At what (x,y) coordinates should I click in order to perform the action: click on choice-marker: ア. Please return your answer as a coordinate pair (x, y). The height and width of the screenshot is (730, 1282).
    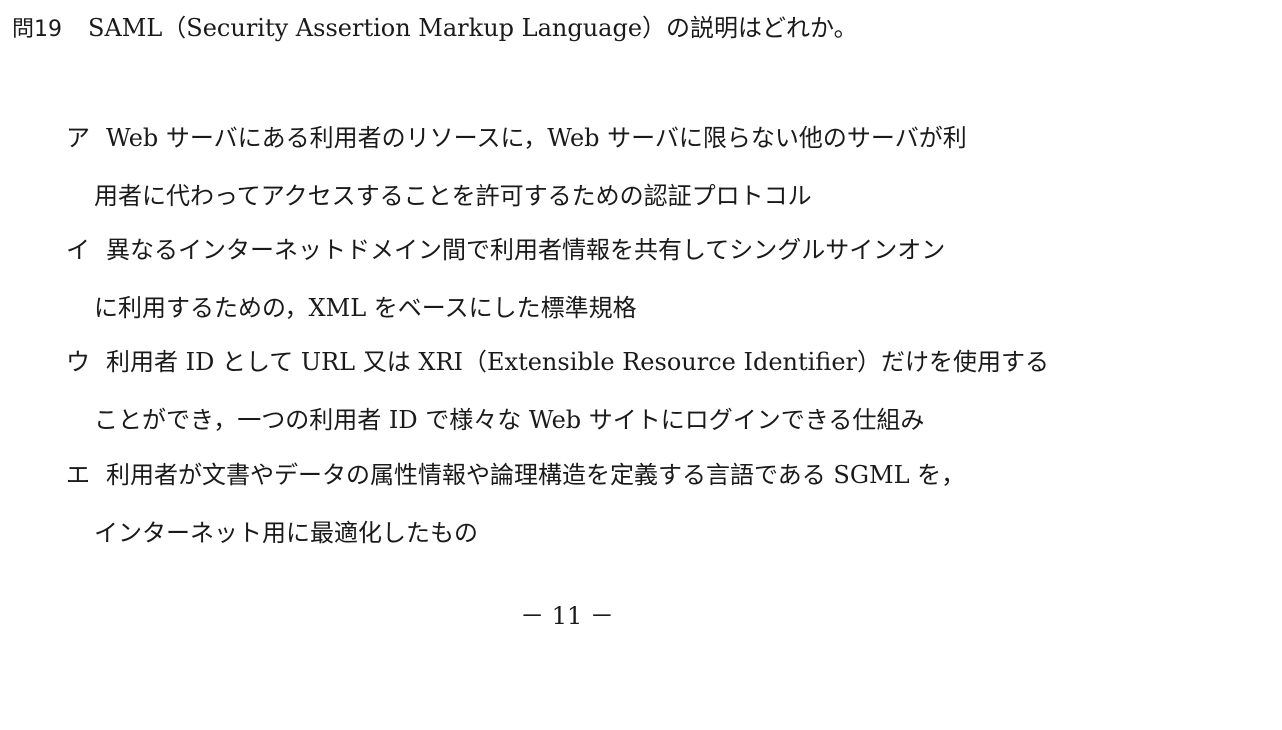
    Looking at the image, I should click on (78, 138).